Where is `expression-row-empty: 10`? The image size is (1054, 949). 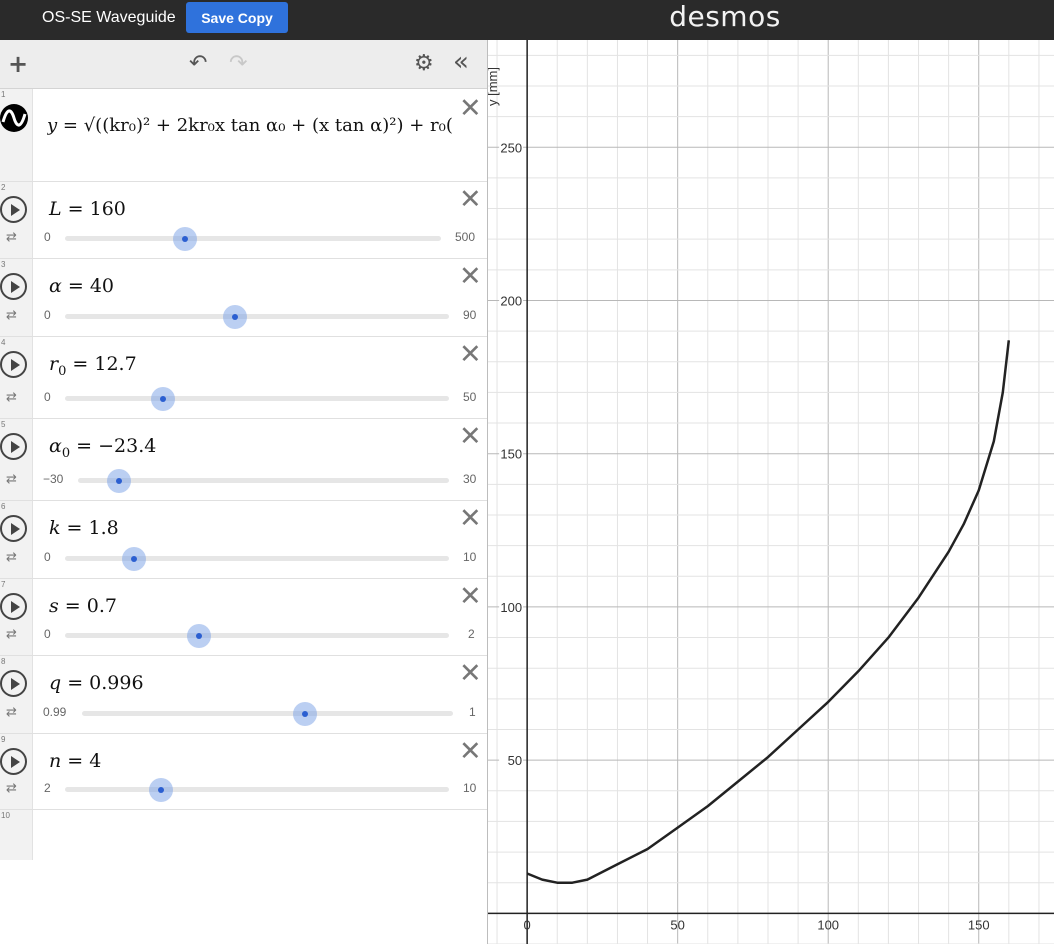
expression-row-empty: 10 is located at coordinates (243, 835).